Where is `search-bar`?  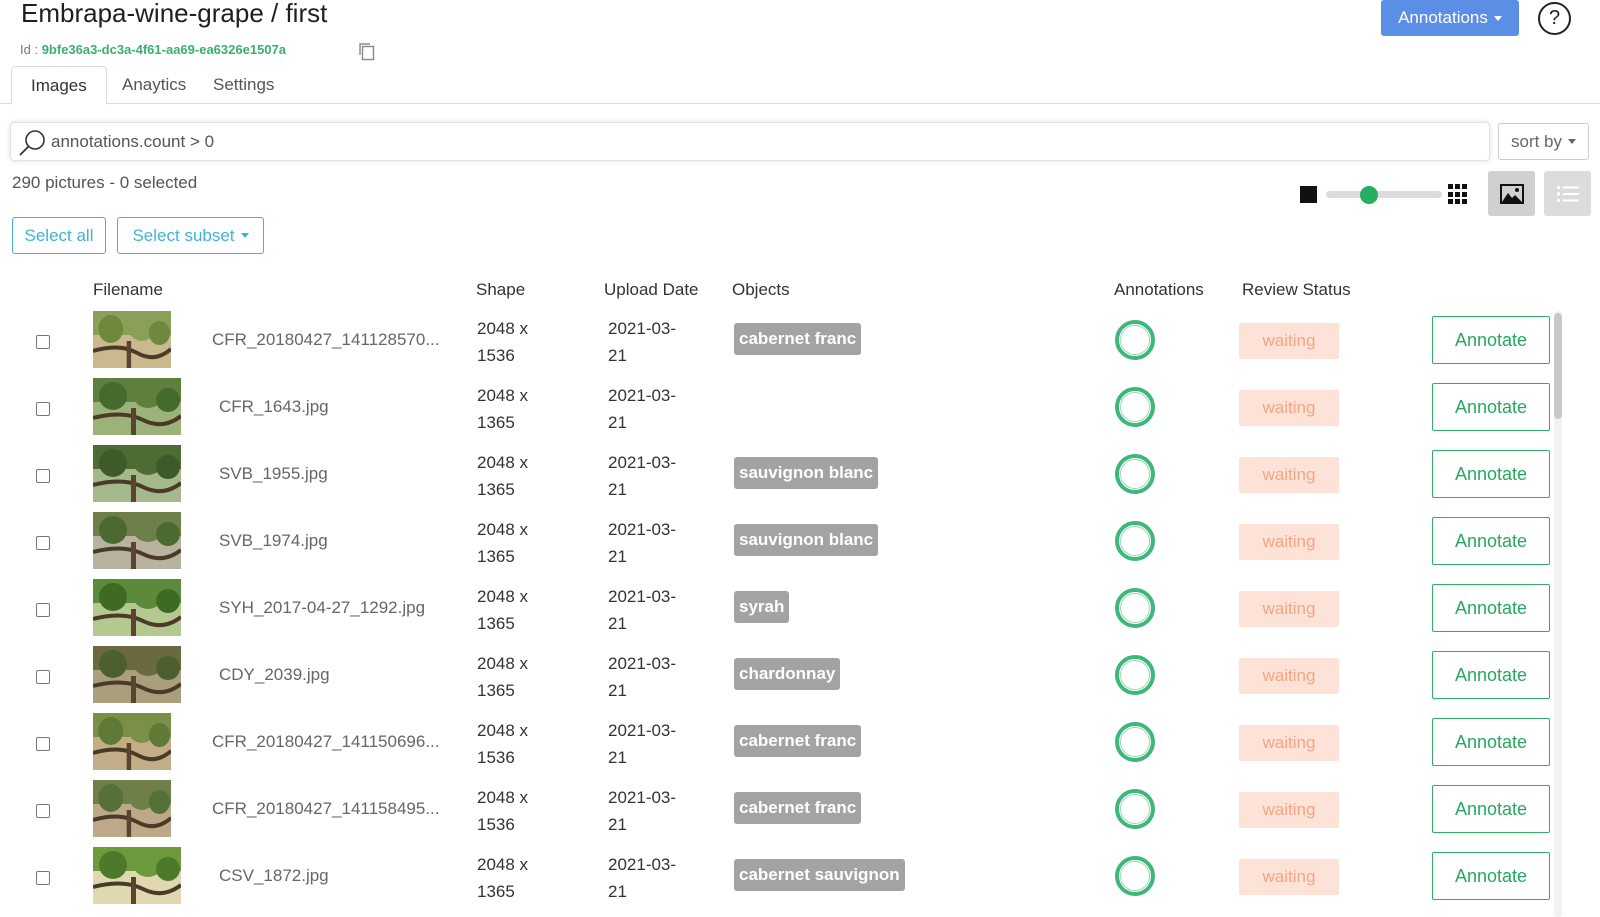
search-bar is located at coordinates (750, 141).